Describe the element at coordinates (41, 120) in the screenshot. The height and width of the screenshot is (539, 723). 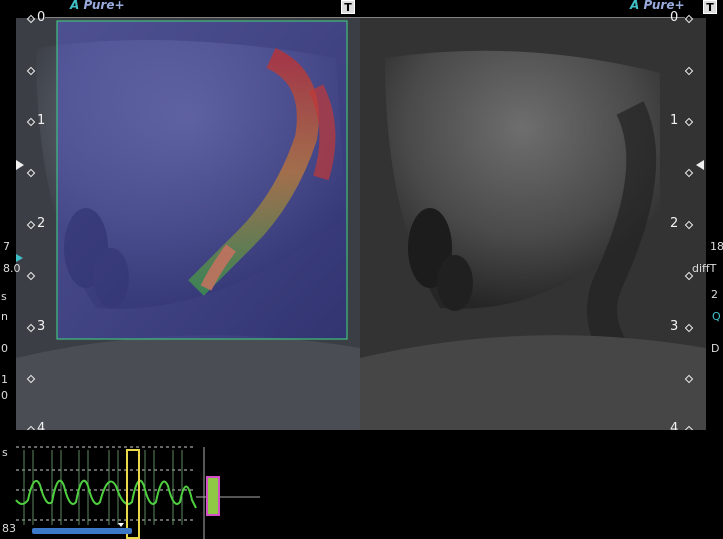
I see `depth-label-left-1: 1` at that location.